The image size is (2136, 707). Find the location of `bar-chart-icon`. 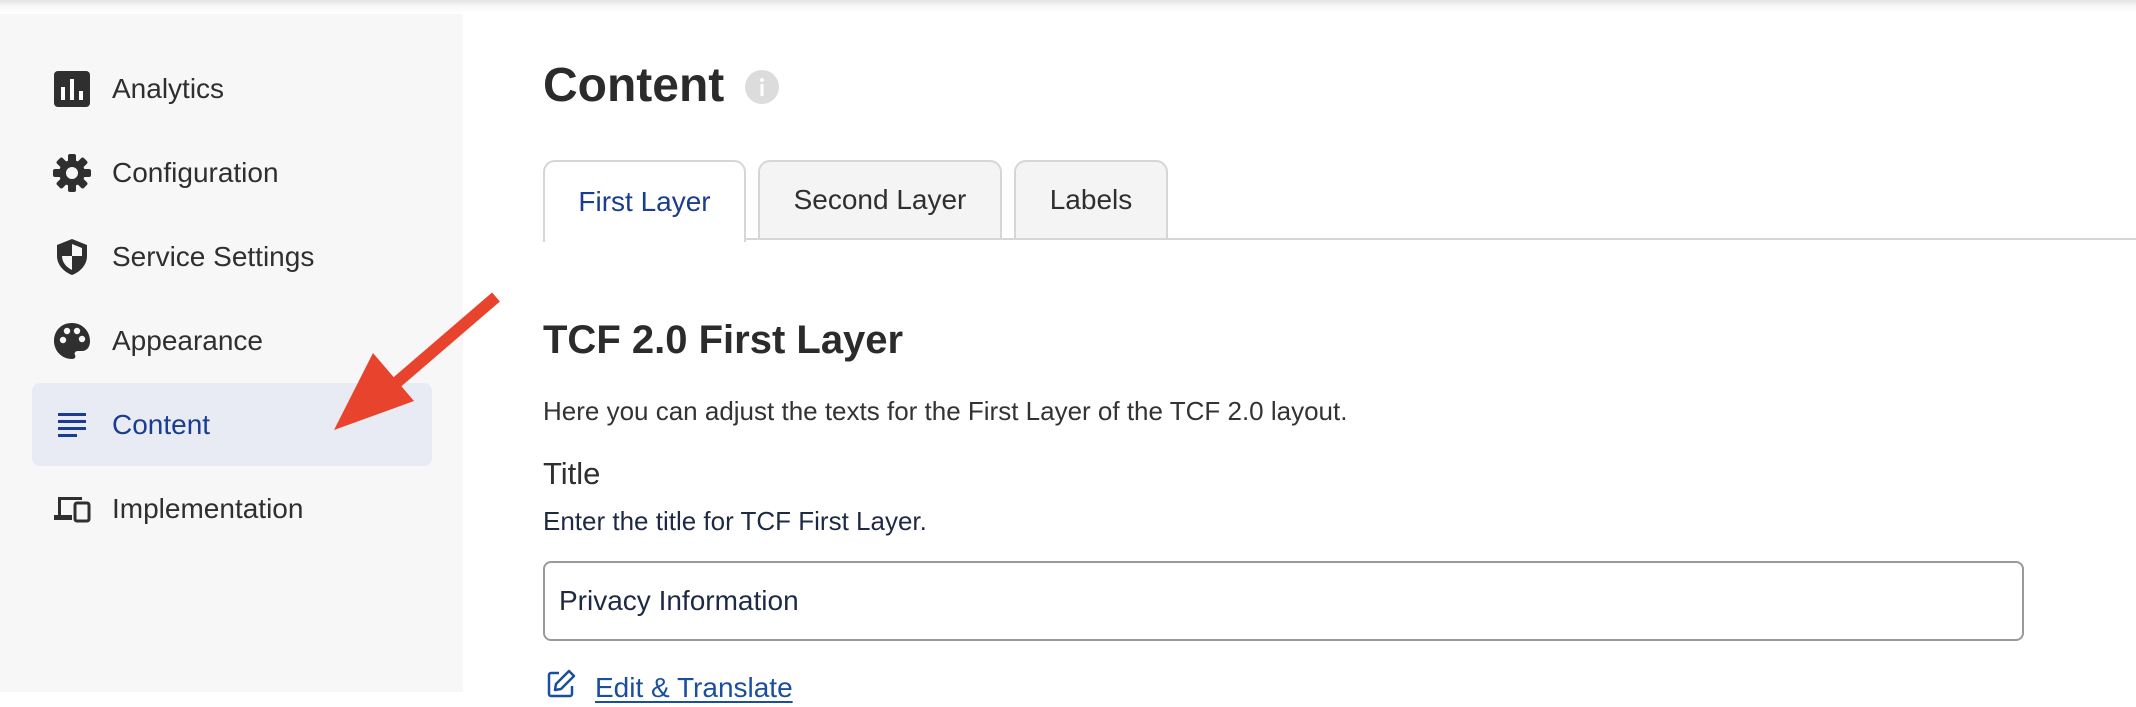

bar-chart-icon is located at coordinates (72, 89).